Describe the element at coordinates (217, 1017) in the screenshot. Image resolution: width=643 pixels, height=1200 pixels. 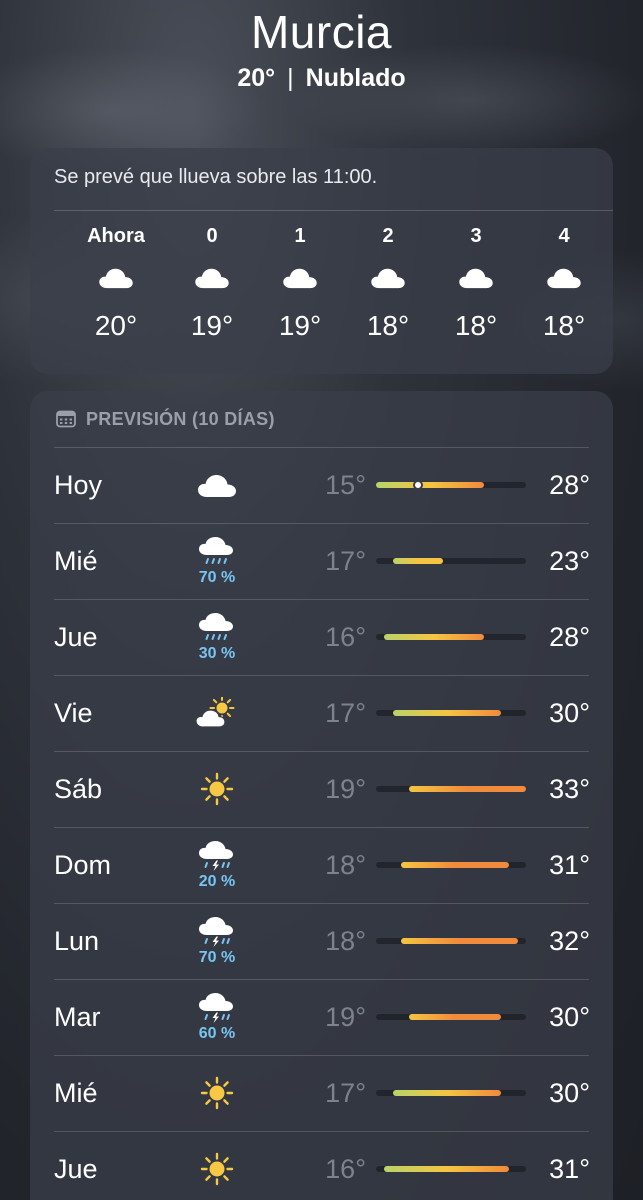
I see `day-condition: 60 %` at that location.